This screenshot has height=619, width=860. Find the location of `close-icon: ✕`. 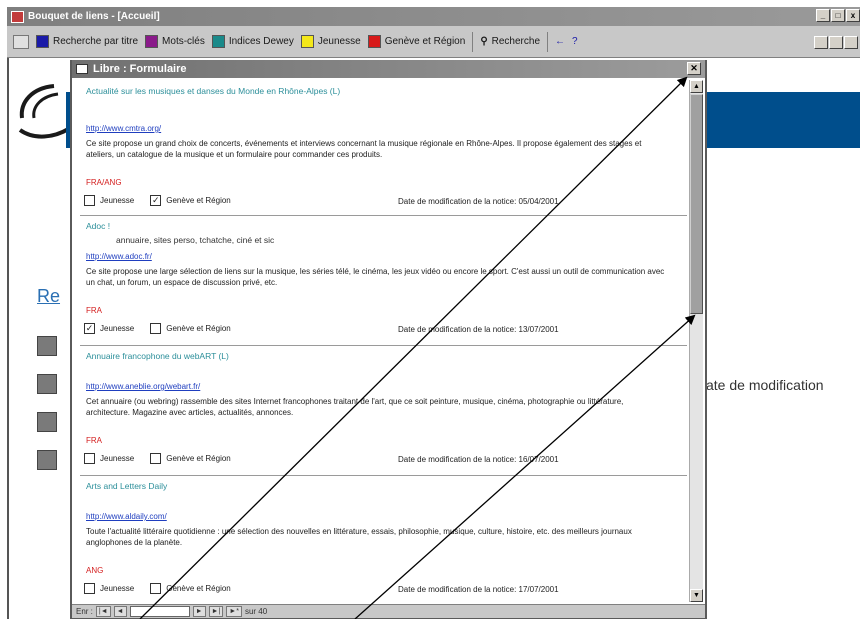

close-icon: ✕ is located at coordinates (694, 68).